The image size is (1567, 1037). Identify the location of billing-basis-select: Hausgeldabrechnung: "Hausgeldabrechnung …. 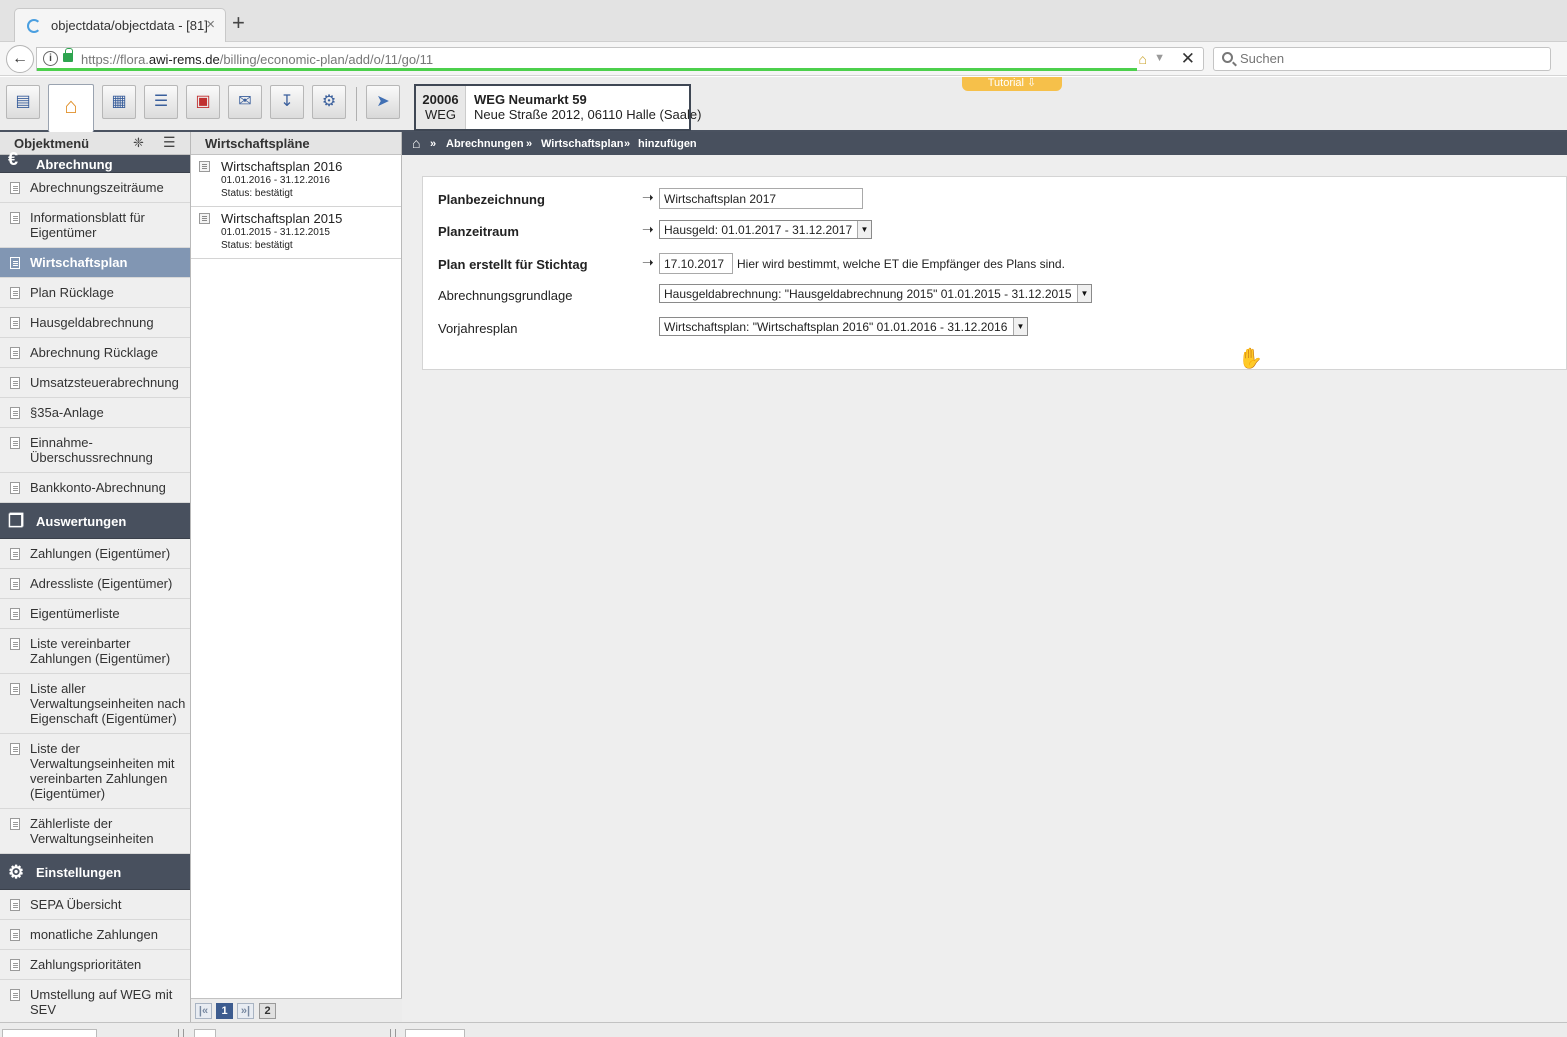
(875, 293).